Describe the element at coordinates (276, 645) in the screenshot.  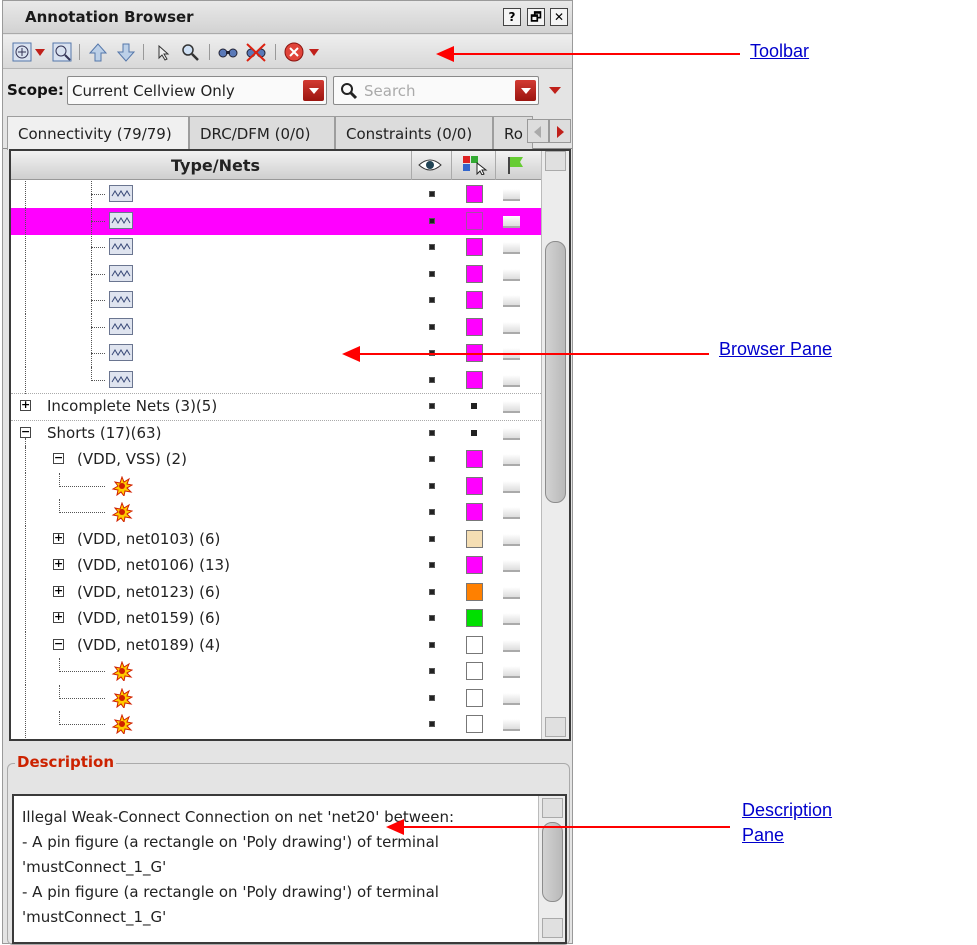
I see `tree-row: − (VDD, net0189) (4)` at that location.